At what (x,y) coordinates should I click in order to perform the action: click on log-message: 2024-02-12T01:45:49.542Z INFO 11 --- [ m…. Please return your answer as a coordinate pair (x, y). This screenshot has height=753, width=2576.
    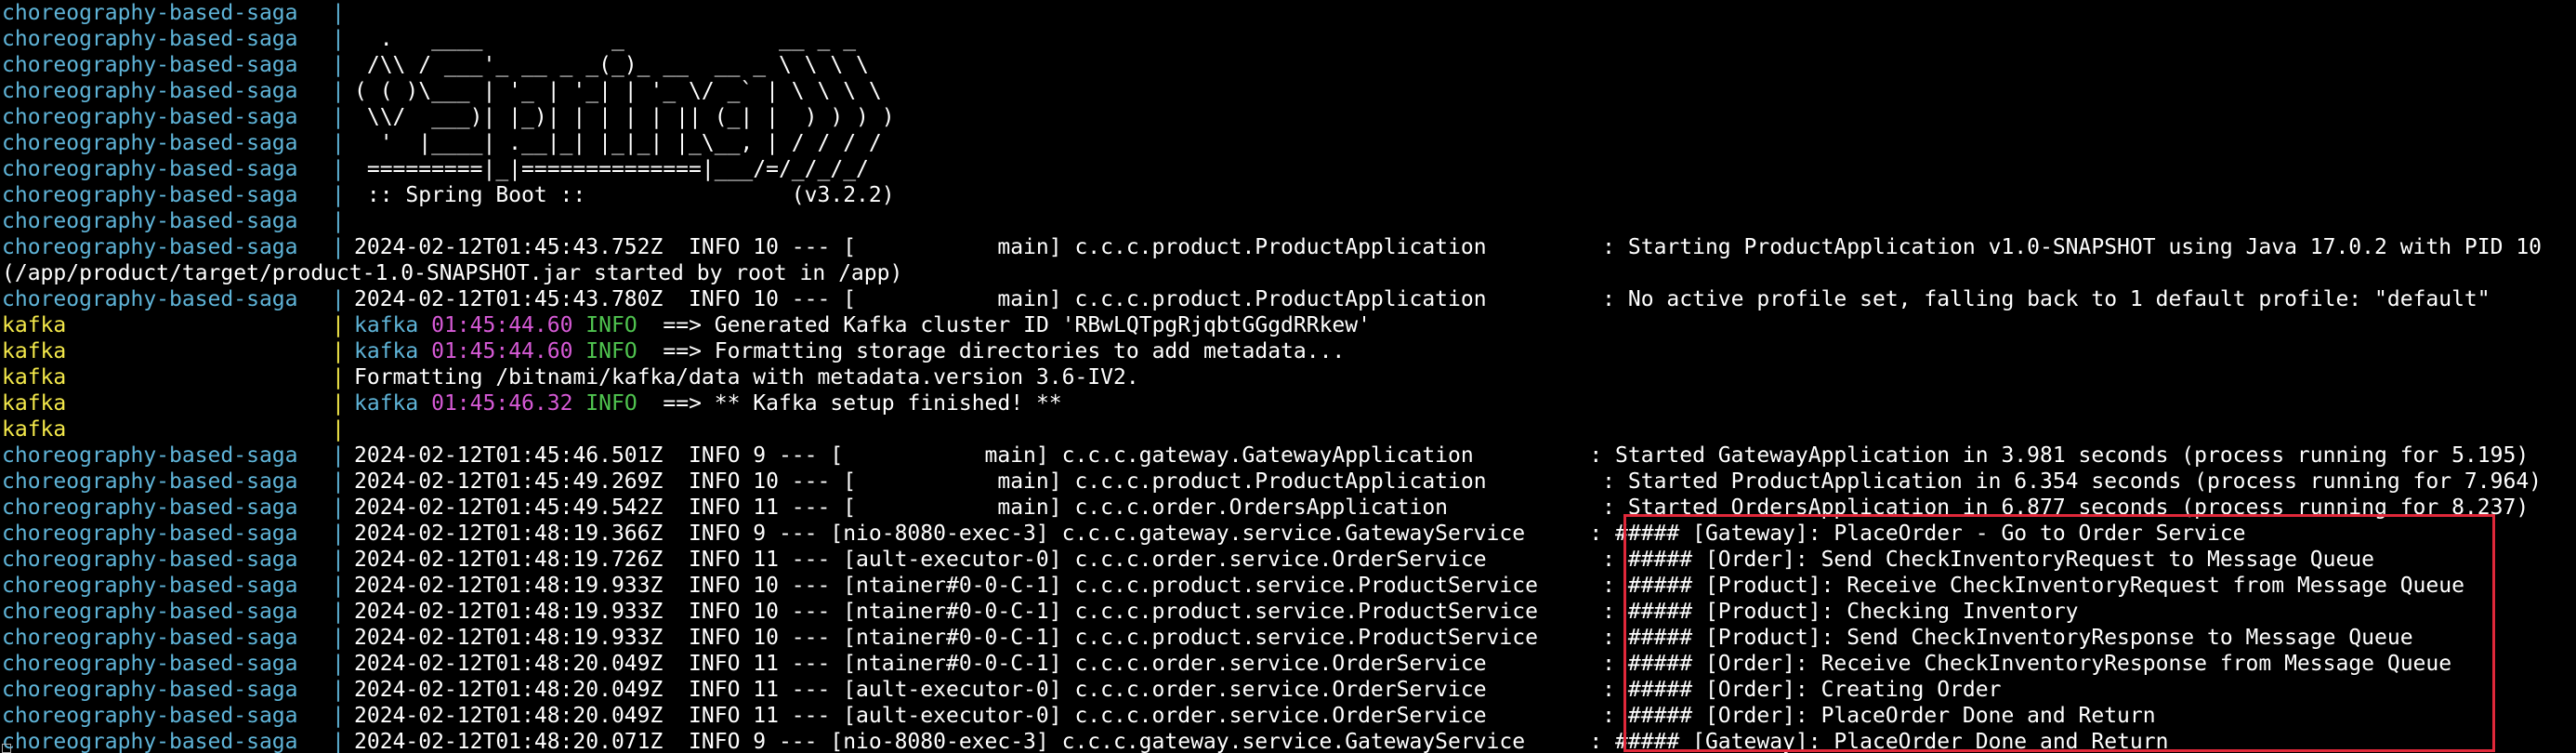
    Looking at the image, I should click on (1442, 507).